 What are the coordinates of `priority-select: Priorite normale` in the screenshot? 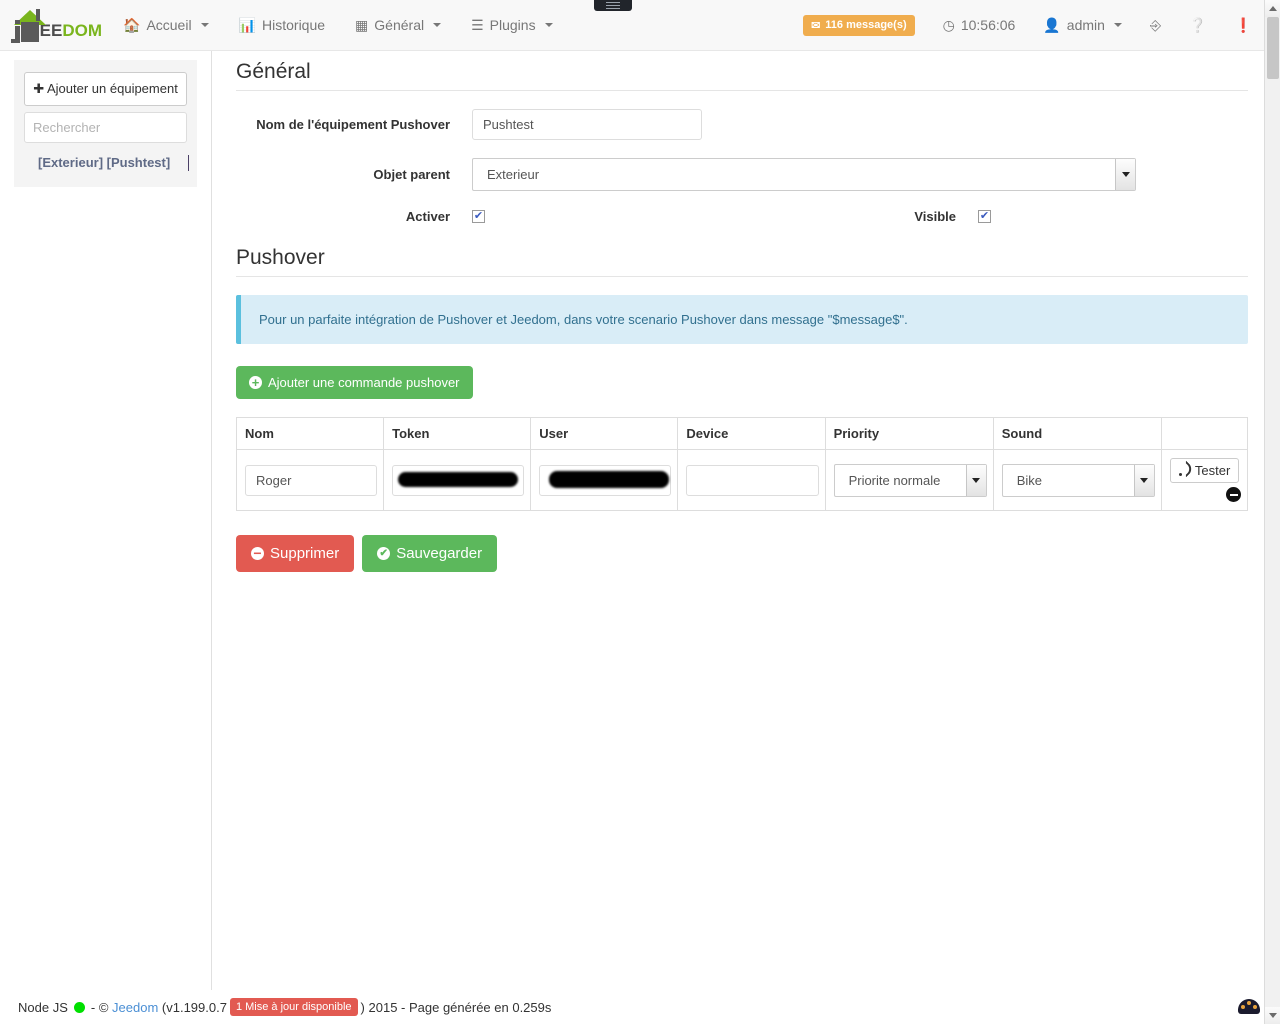 It's located at (910, 480).